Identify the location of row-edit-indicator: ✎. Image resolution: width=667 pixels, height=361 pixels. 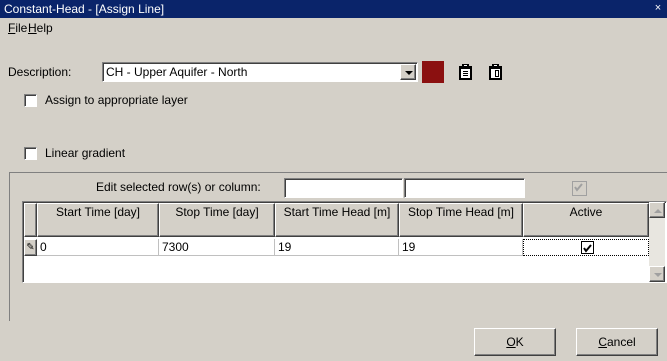
(30, 247).